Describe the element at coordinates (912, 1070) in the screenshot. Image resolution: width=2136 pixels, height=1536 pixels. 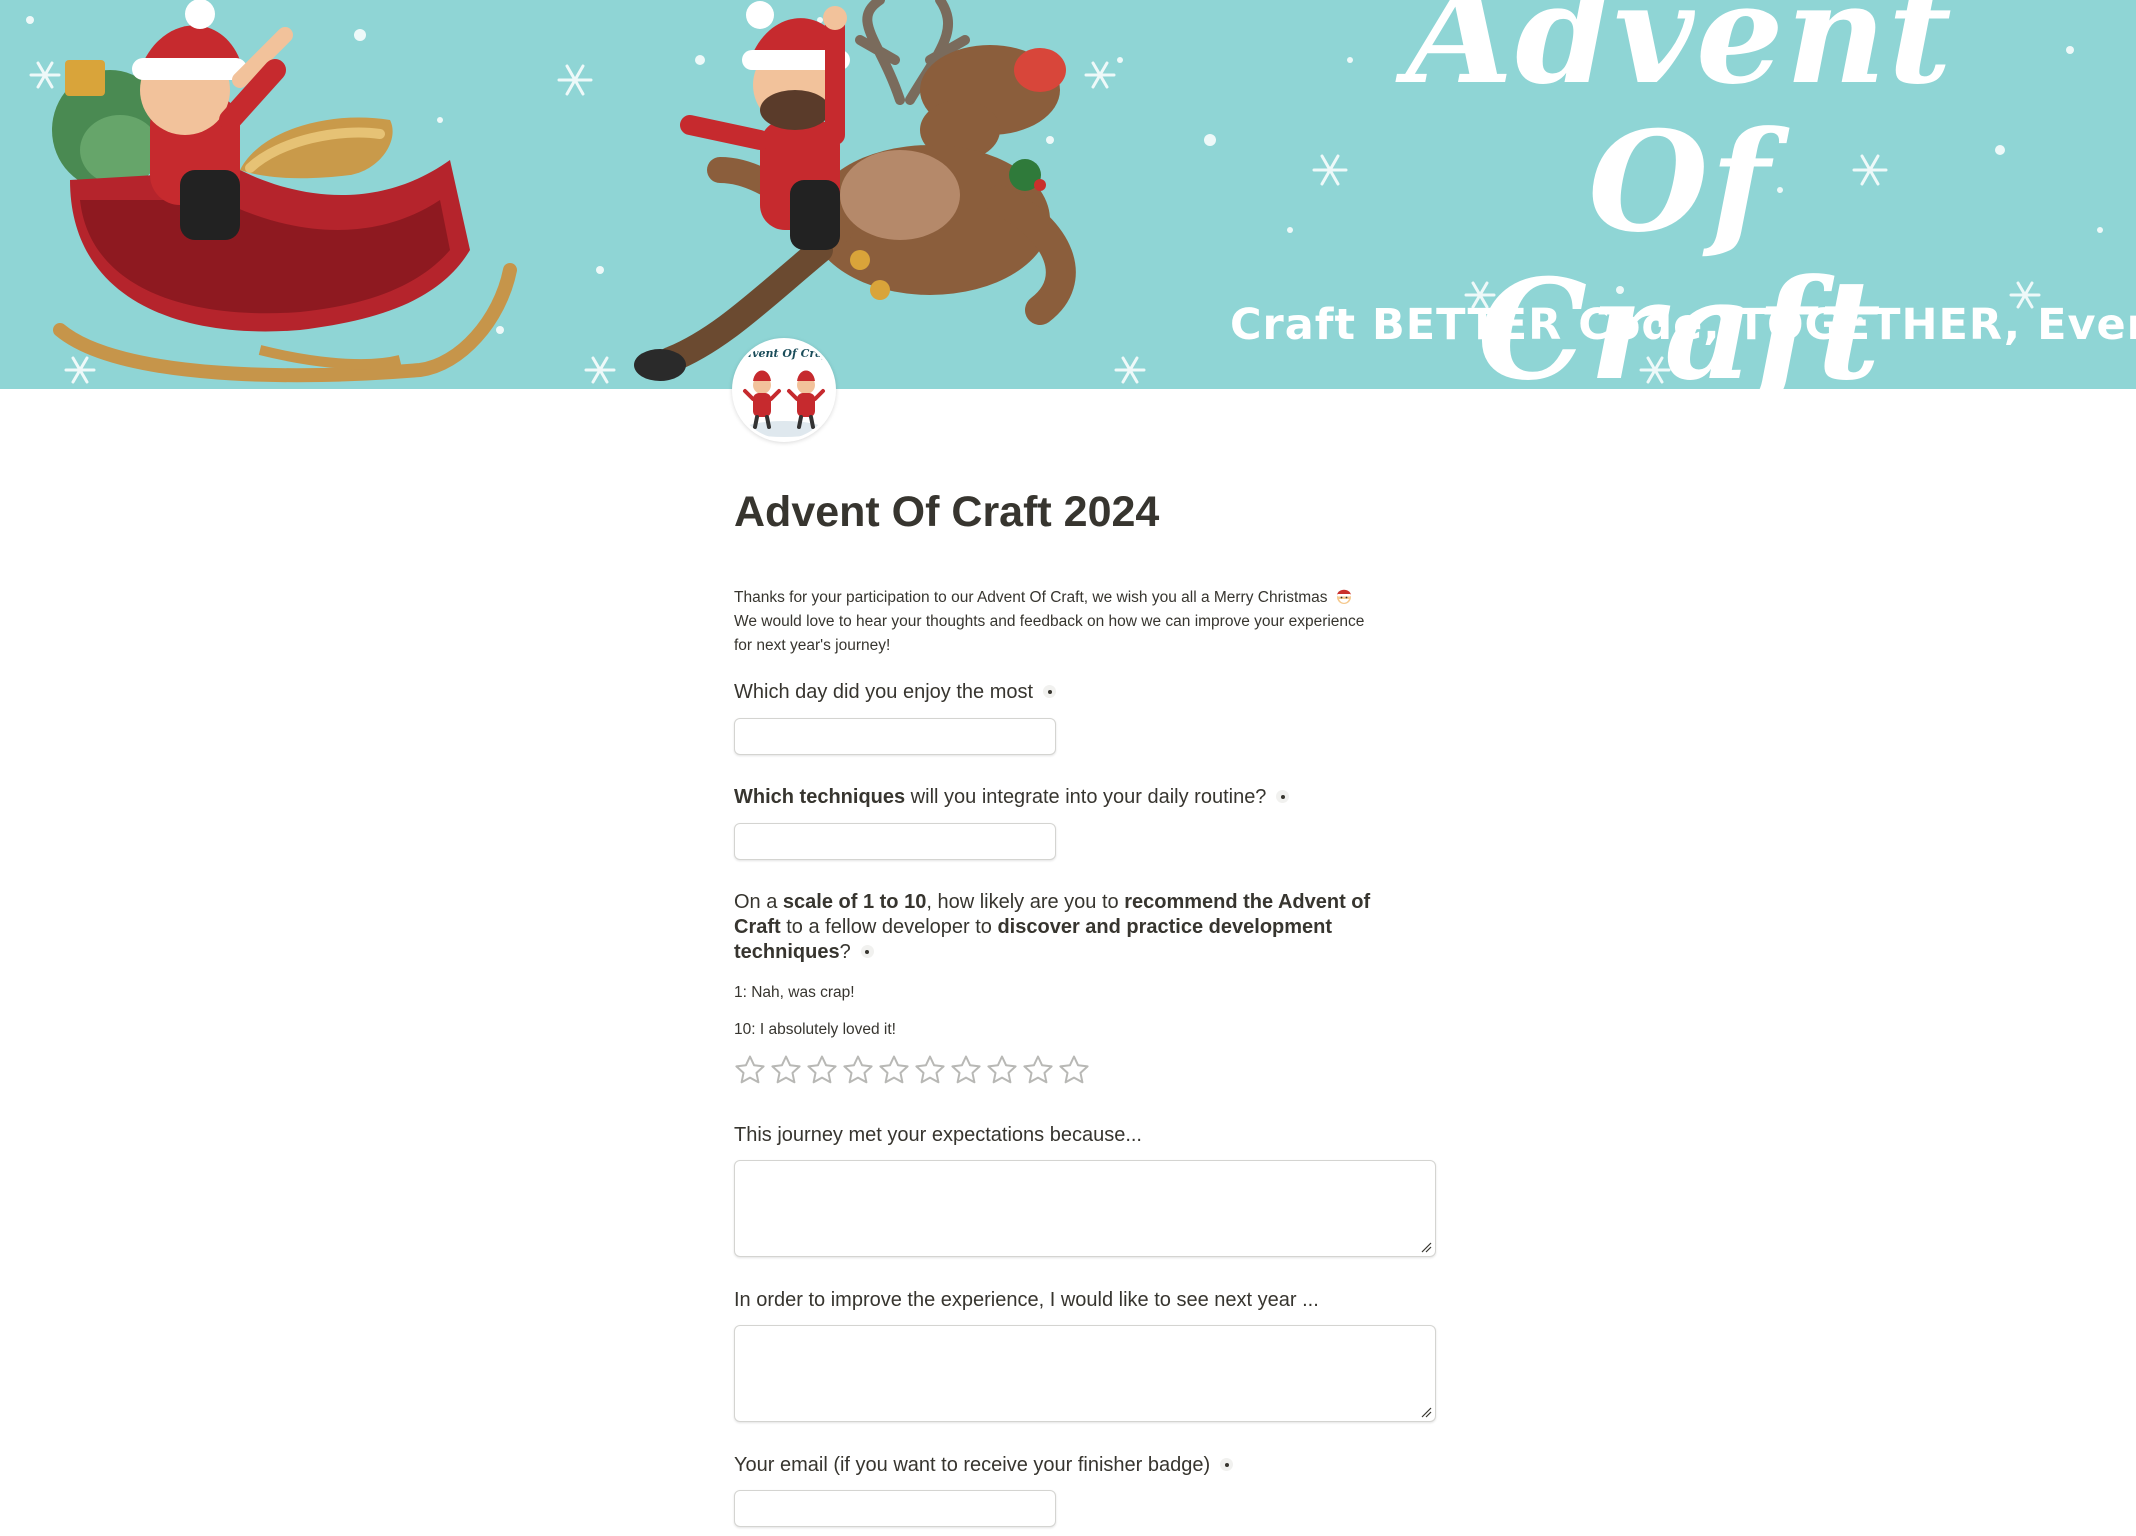
I see `rating-stars` at that location.